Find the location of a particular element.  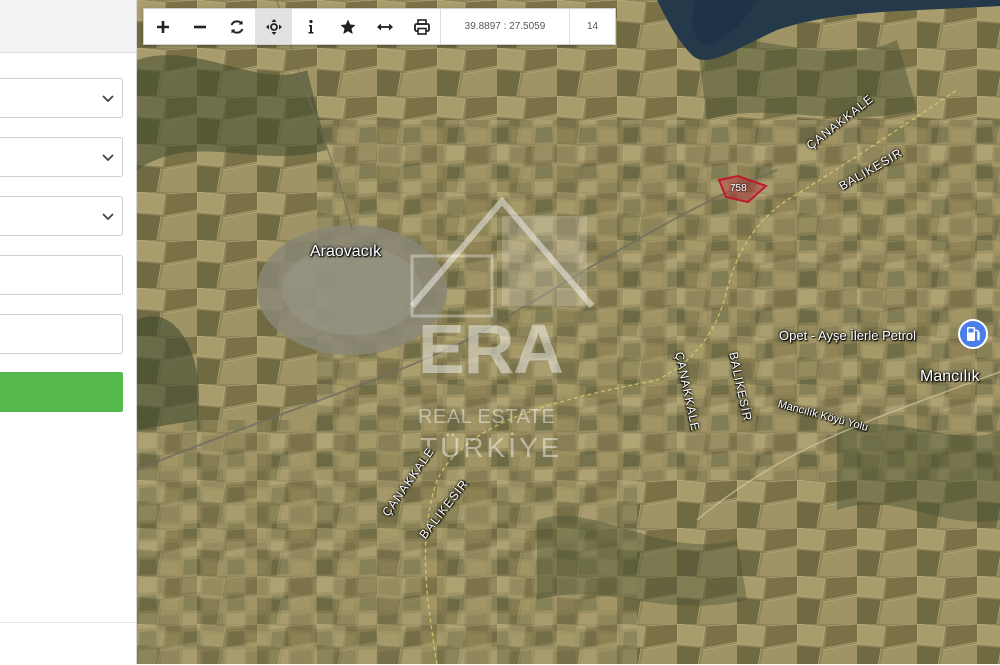

panel-header is located at coordinates (68, 26).